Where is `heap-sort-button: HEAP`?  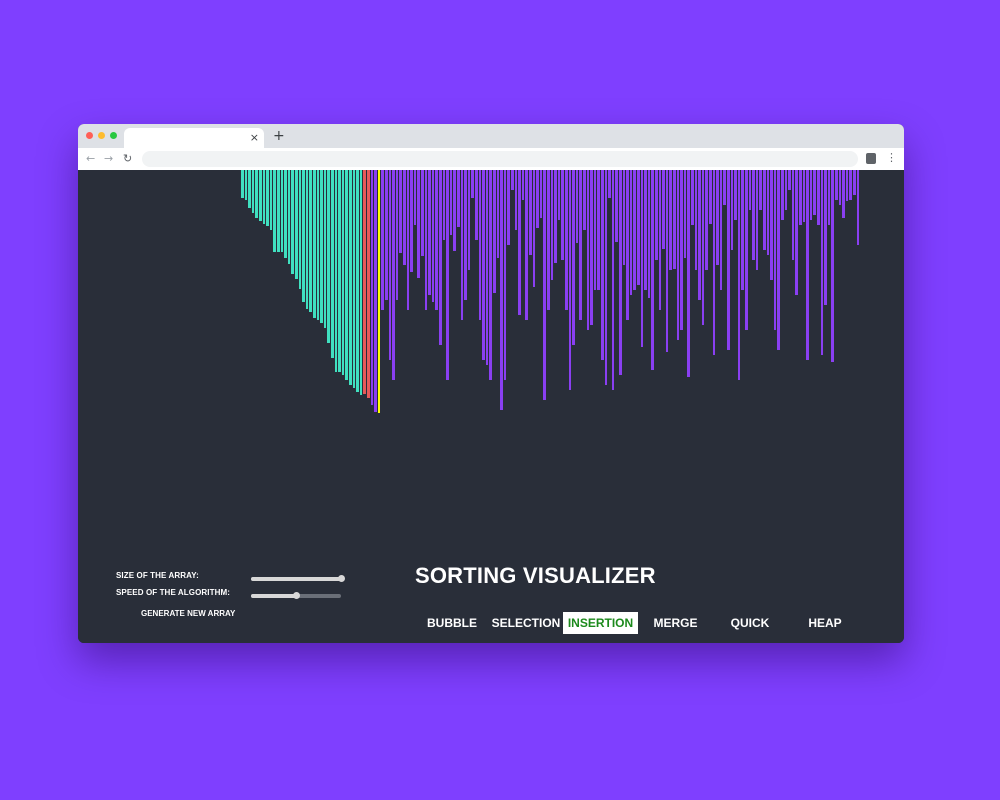
heap-sort-button: HEAP is located at coordinates (825, 623).